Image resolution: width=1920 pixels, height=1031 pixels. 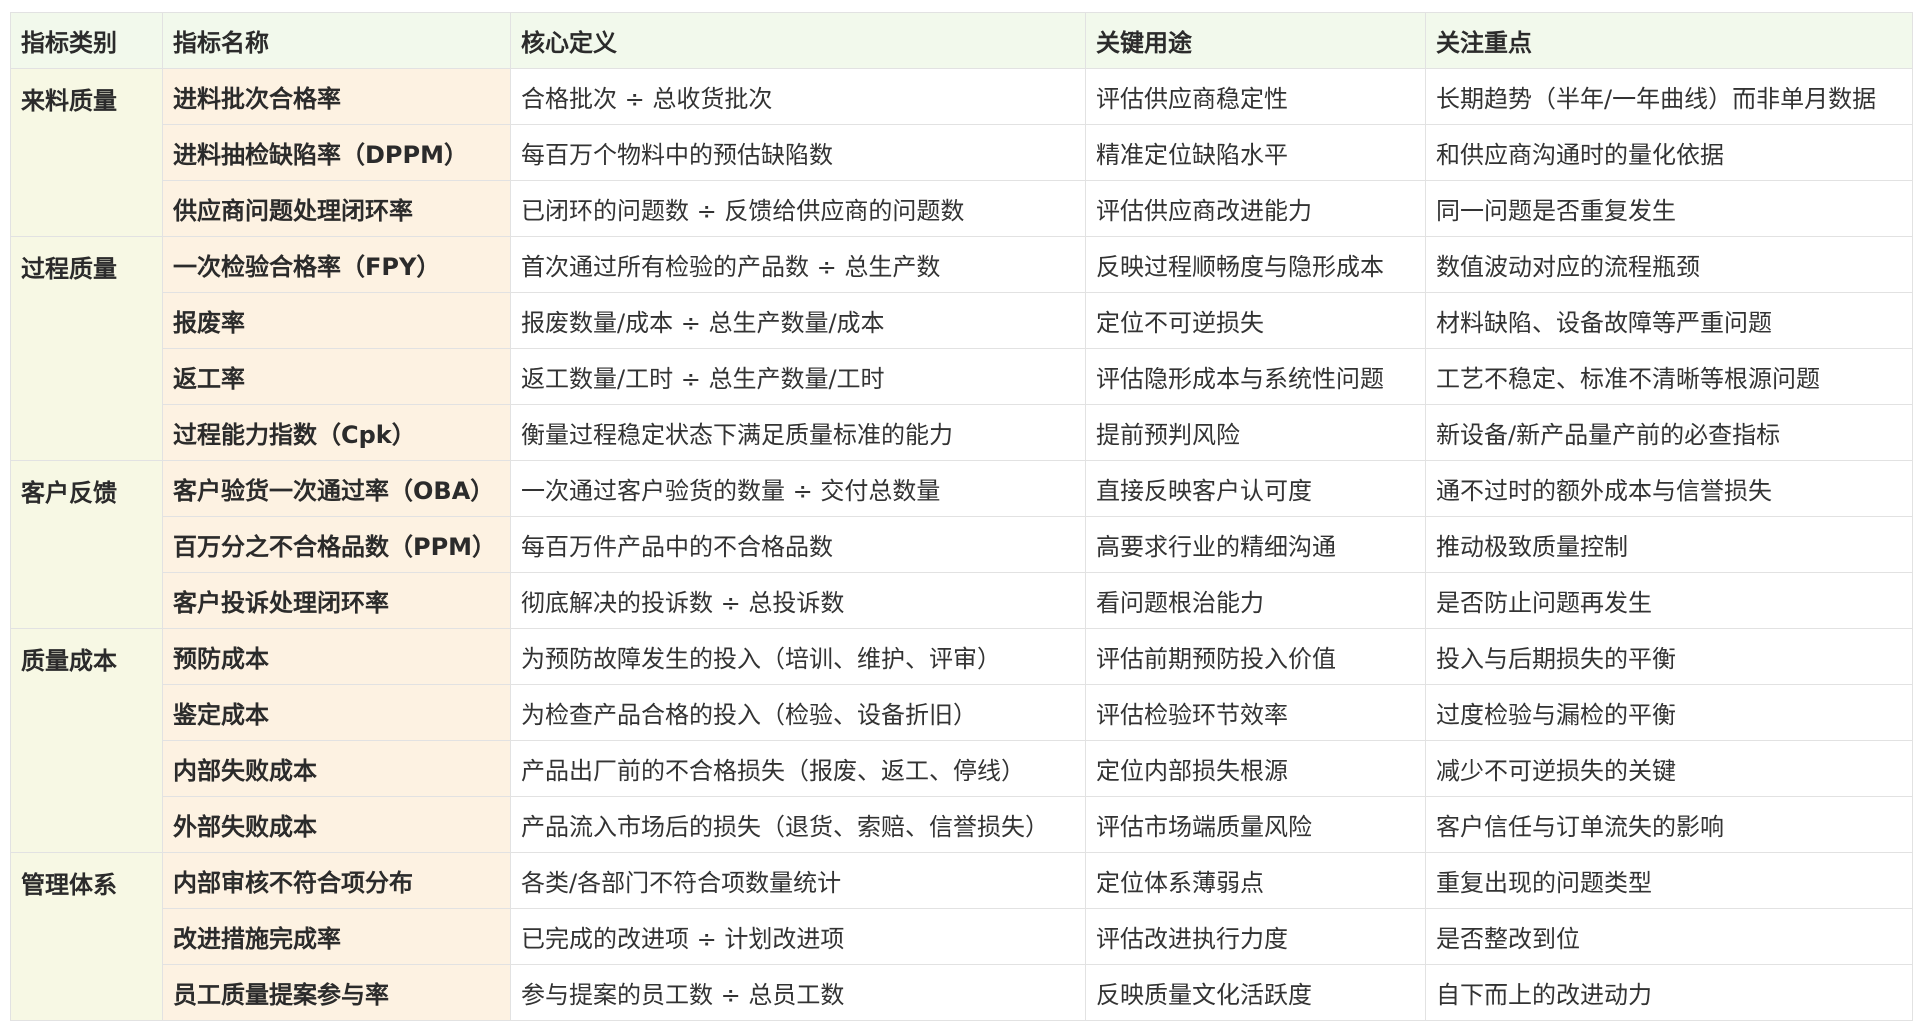 What do you see at coordinates (336, 208) in the screenshot?
I see `indicator-name-cell: 供应商问题处理闭环率` at bounding box center [336, 208].